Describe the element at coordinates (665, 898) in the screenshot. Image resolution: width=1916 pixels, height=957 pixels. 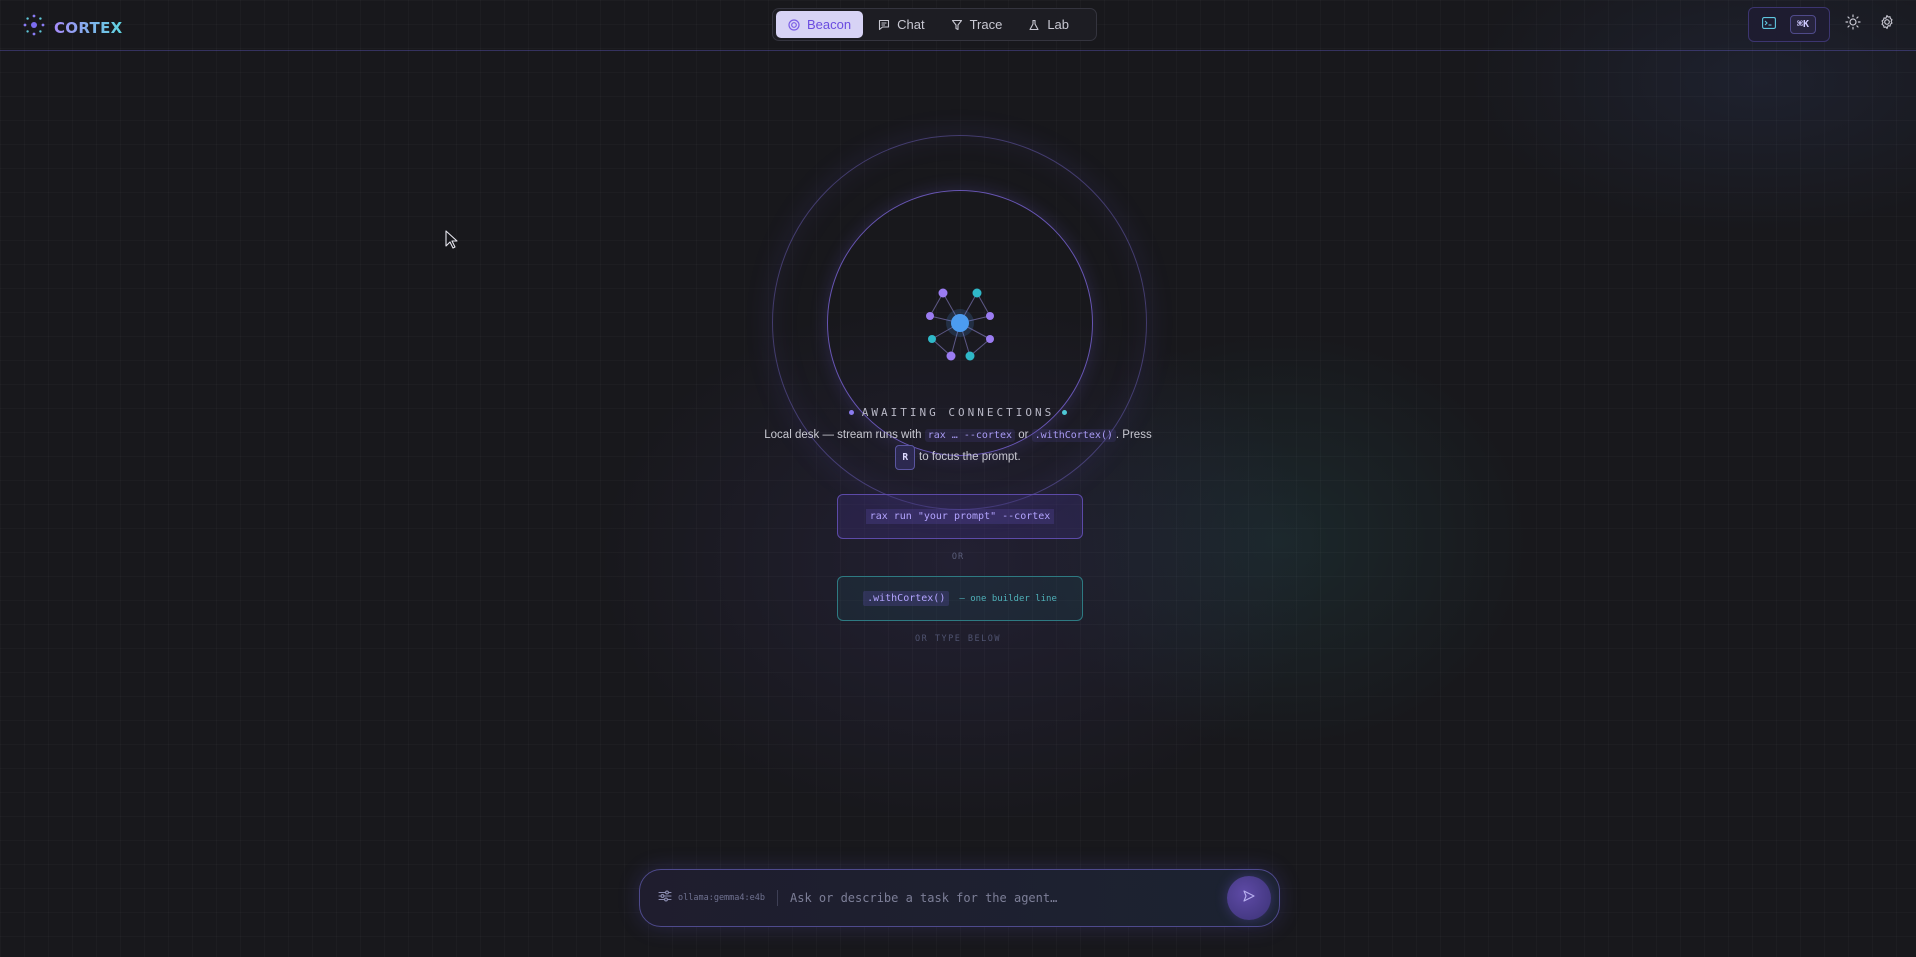
I see `sliders-icon` at that location.